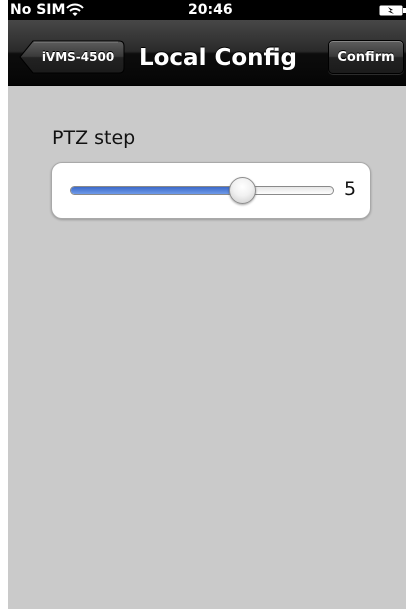  What do you see at coordinates (210, 10) in the screenshot?
I see `status-time: 20:46` at bounding box center [210, 10].